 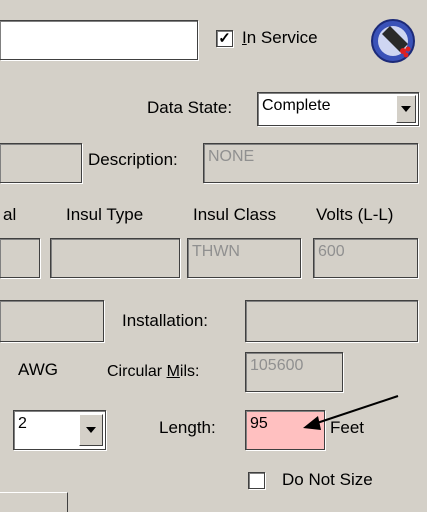 What do you see at coordinates (256, 480) in the screenshot?
I see `do-not-size-checkbox` at bounding box center [256, 480].